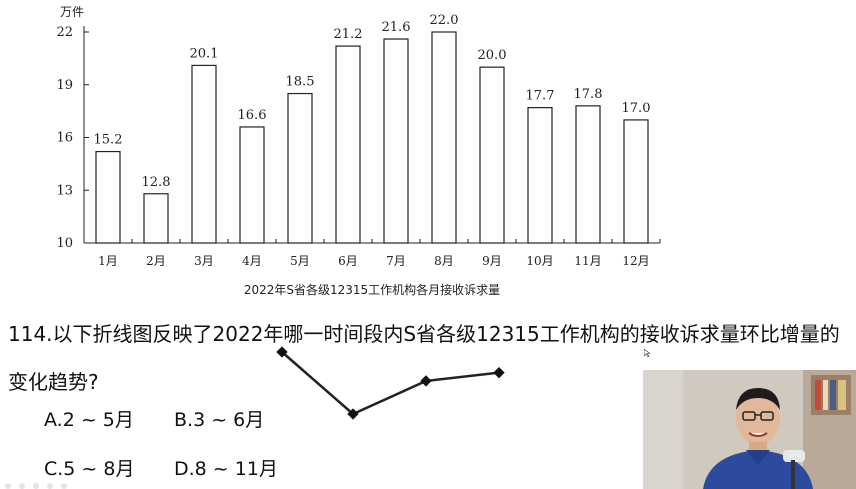 The width and height of the screenshot is (856, 489). Describe the element at coordinates (64, 32) in the screenshot. I see `y-tick-label: 22` at that location.